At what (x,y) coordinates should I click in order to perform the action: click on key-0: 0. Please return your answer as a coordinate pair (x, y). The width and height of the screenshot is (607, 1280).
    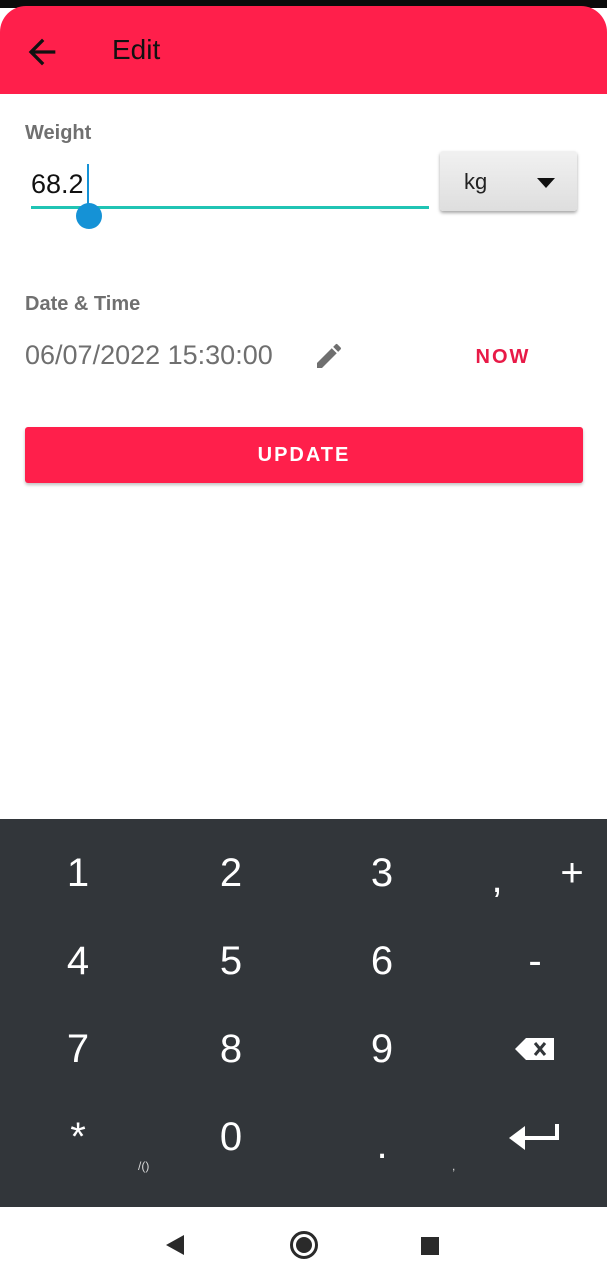
    Looking at the image, I should click on (231, 1137).